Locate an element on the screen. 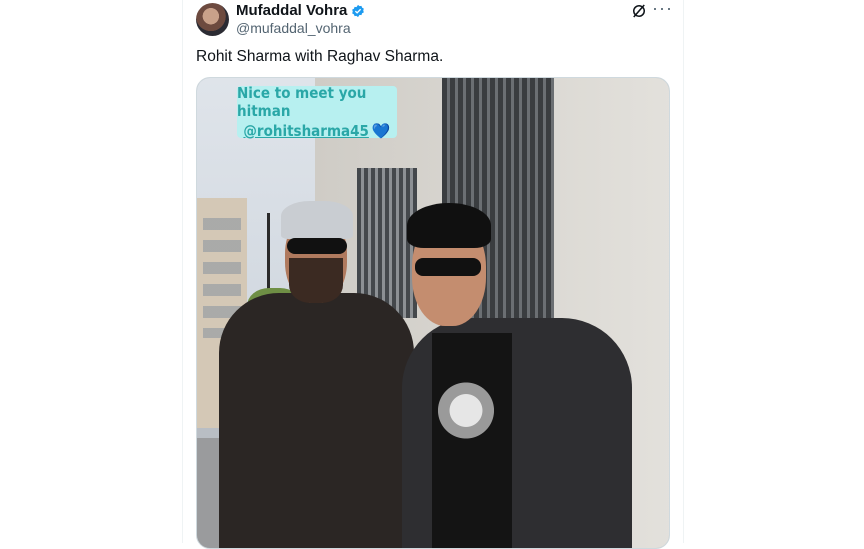 The width and height of the screenshot is (864, 549). person-left-hoodie is located at coordinates (316, 420).